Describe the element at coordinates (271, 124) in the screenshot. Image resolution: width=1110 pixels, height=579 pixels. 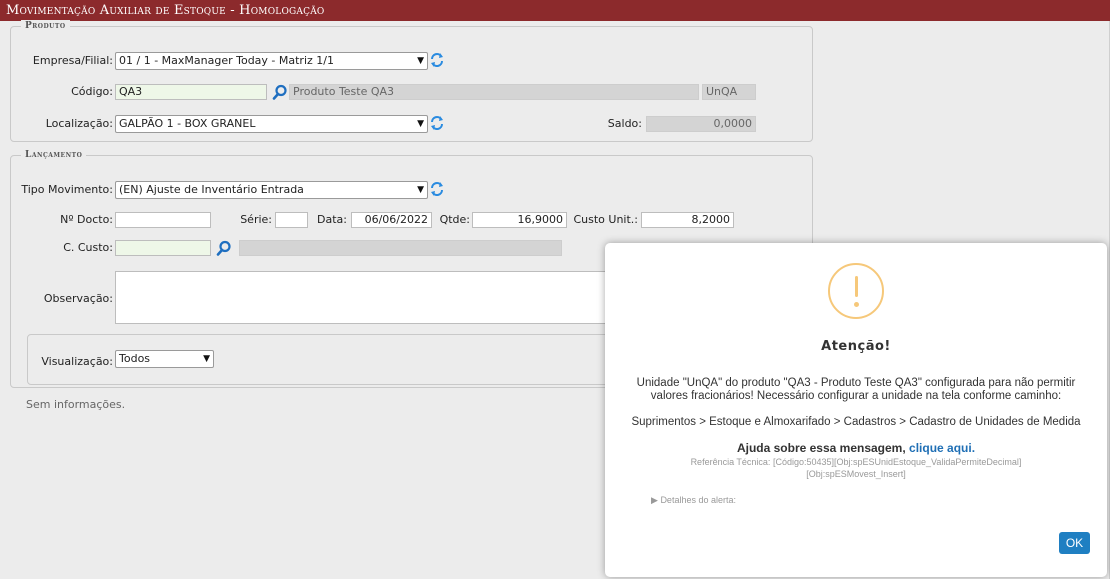
I see `localizacao-select: GALPÃO 1 - BOX GRANEL ▼` at that location.